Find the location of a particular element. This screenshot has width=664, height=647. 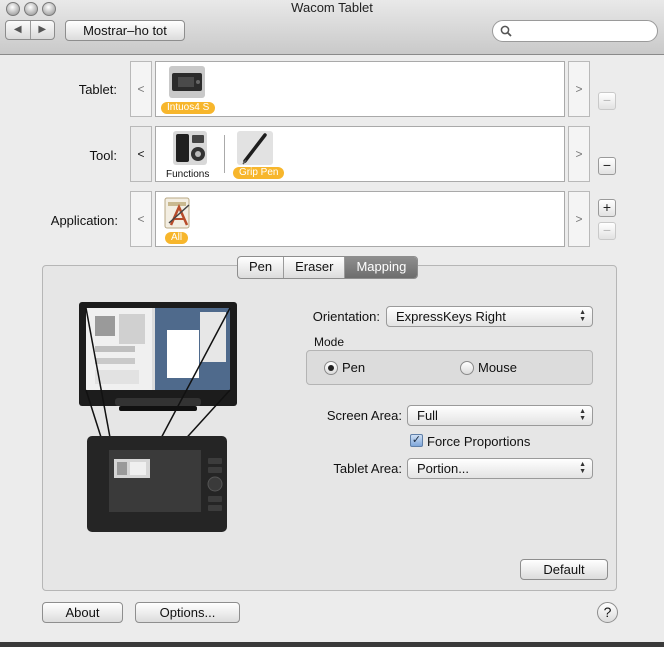

tablet-list: Intuos4 S is located at coordinates (360, 89).